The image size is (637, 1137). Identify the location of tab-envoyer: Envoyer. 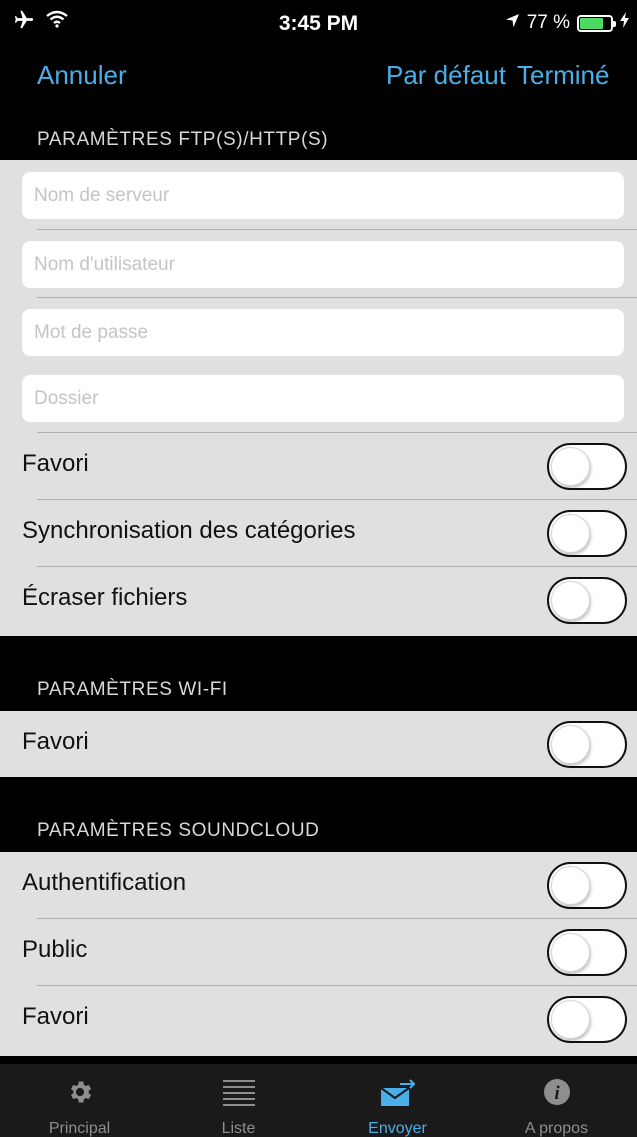
(397, 1100).